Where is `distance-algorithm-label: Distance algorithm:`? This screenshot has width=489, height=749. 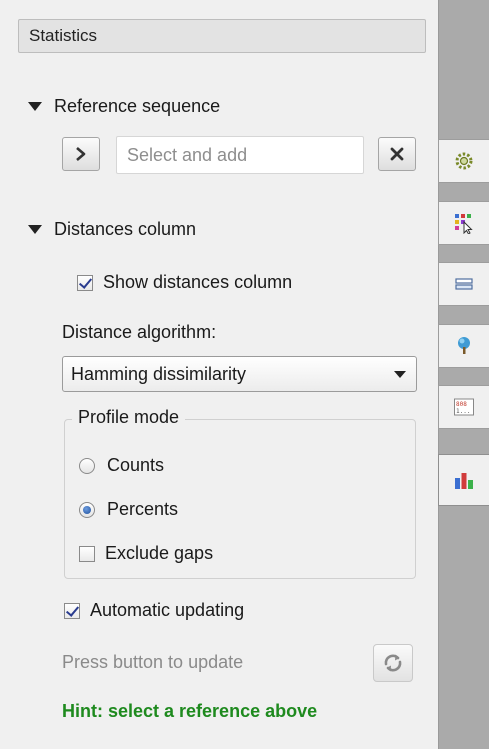
distance-algorithm-label: Distance algorithm: is located at coordinates (139, 332).